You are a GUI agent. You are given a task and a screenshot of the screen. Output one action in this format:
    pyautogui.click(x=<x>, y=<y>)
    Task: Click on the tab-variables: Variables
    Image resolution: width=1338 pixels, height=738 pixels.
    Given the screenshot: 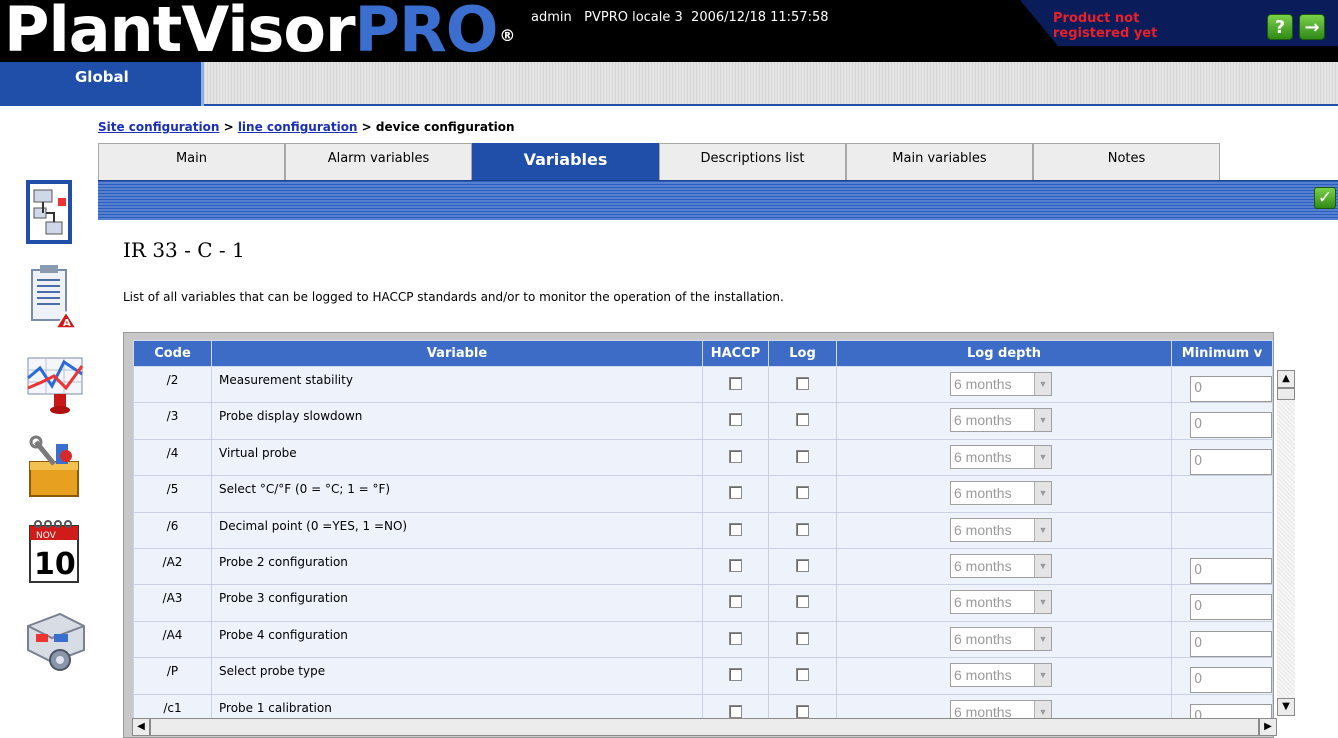 What is the action you would take?
    pyautogui.click(x=565, y=161)
    